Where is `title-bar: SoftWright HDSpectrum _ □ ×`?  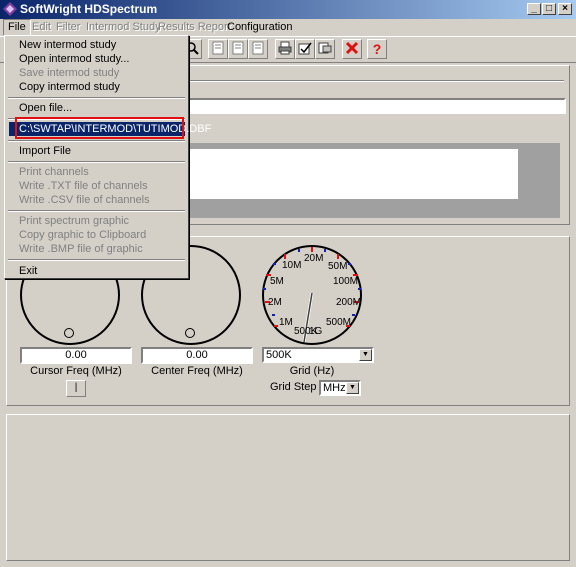 title-bar: SoftWright HDSpectrum _ □ × is located at coordinates (288, 9).